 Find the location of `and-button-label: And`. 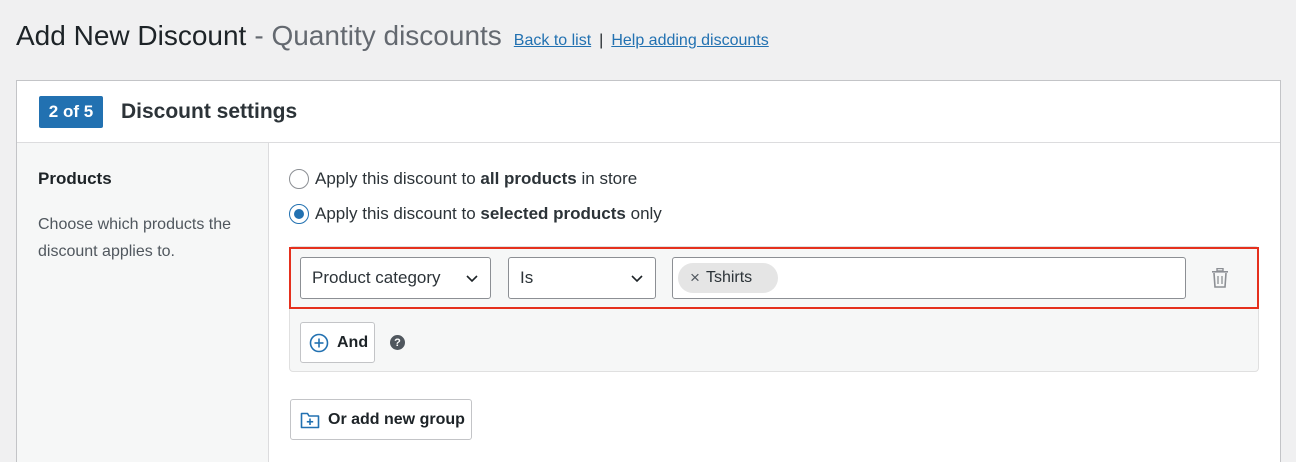

and-button-label: And is located at coordinates (353, 342).